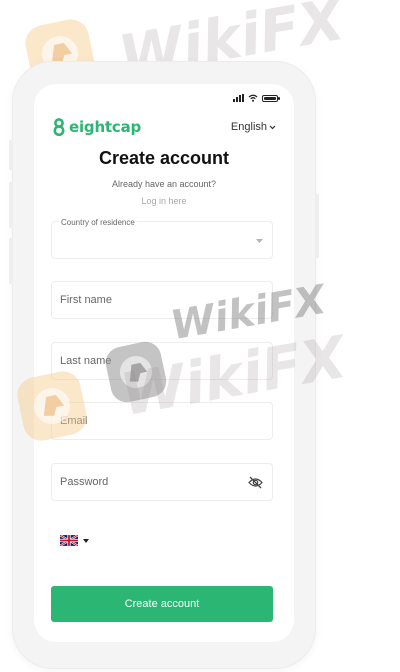 The width and height of the screenshot is (400, 672). What do you see at coordinates (84, 482) in the screenshot?
I see `password-placeholder: Password` at bounding box center [84, 482].